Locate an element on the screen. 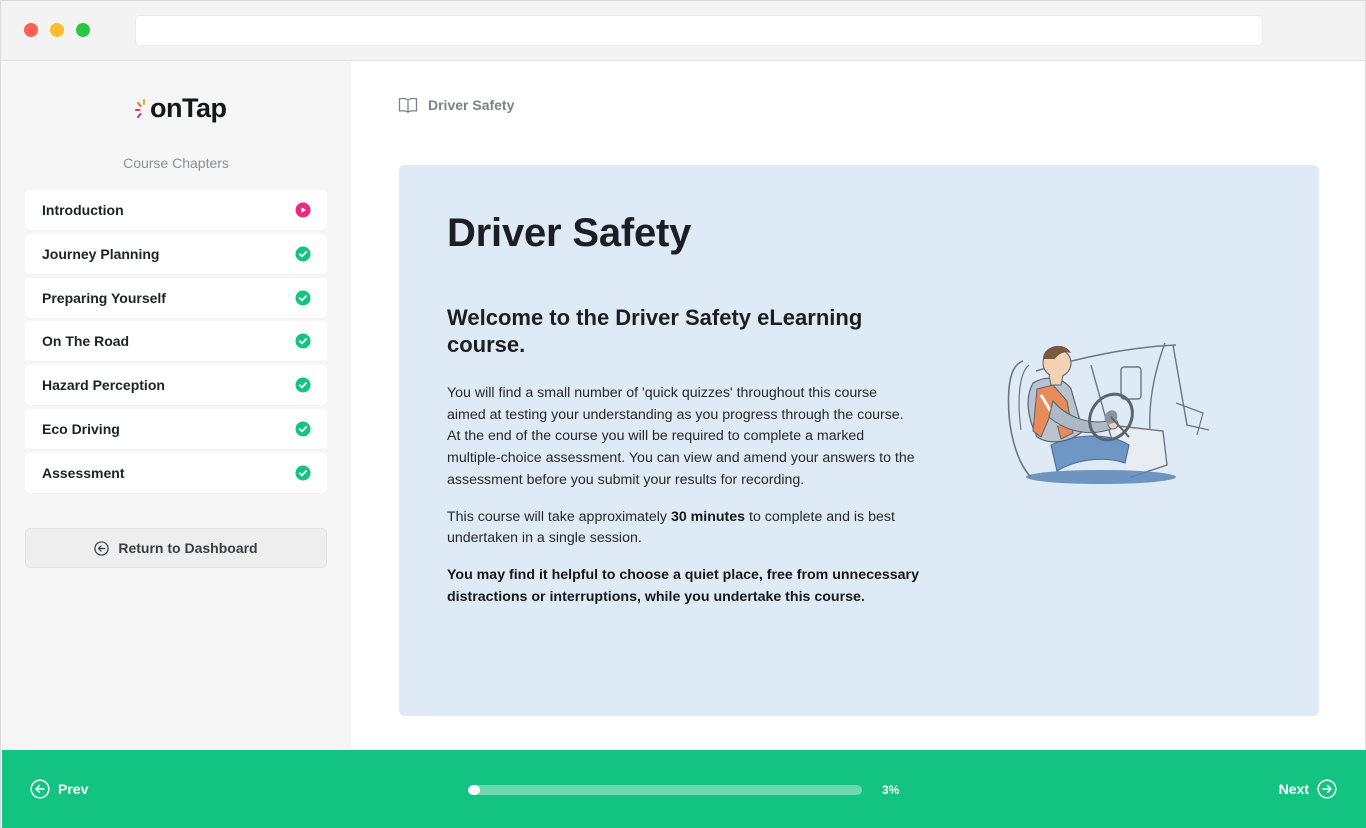 The height and width of the screenshot is (828, 1366). next-label: Next is located at coordinates (1293, 789).